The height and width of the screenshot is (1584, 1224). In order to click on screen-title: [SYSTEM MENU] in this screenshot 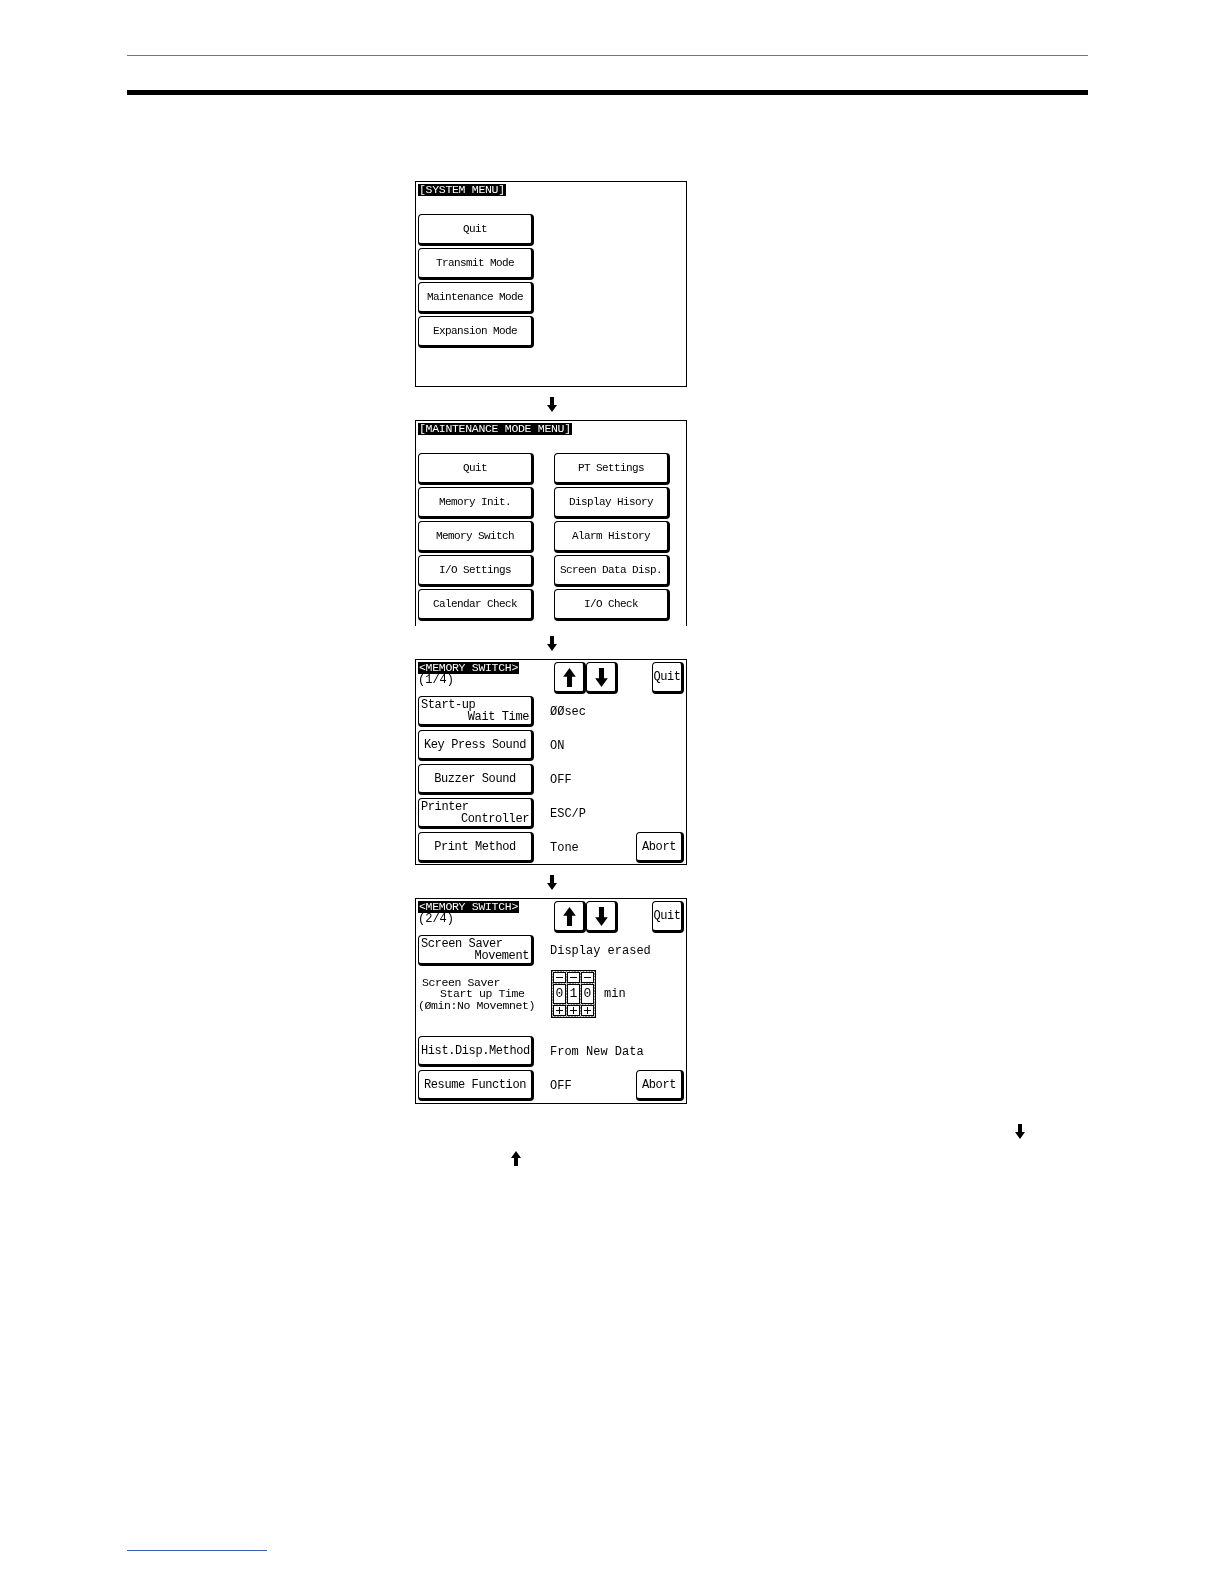, I will do `click(462, 190)`.